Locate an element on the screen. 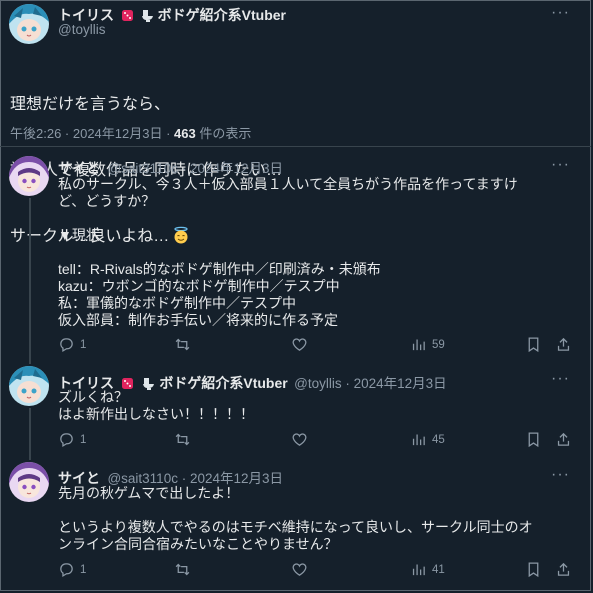 The height and width of the screenshot is (593, 593). tweet-timestamp: 午後2:26 · 2024年12月3日 · 463 件の表示 is located at coordinates (130, 132).